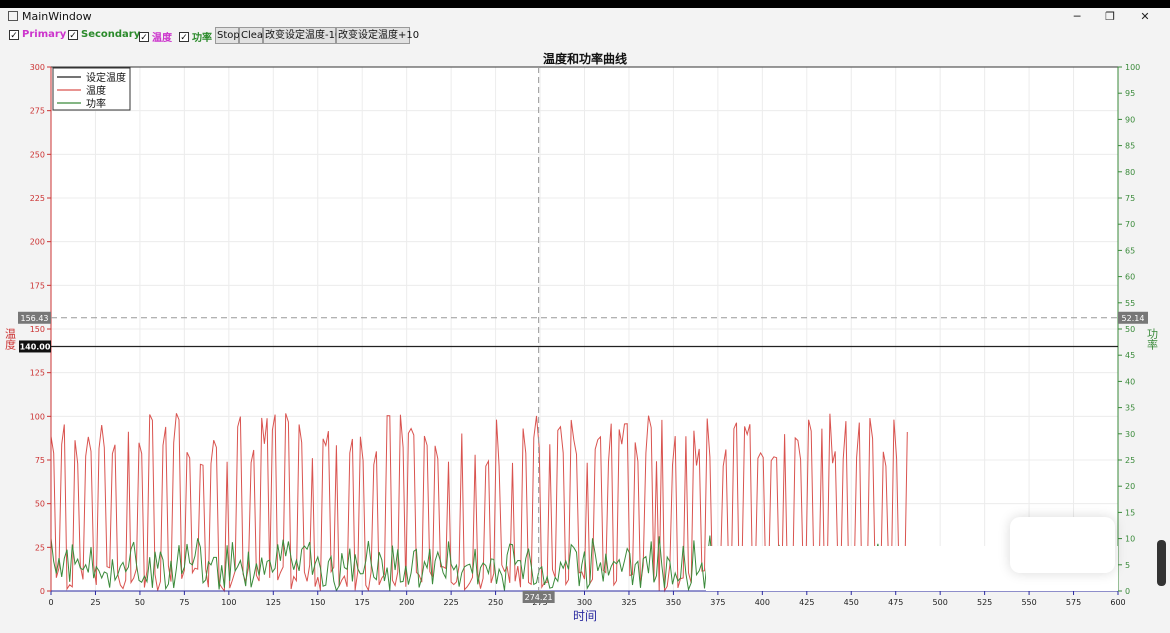 The image size is (1170, 633). I want to click on crosshair-right-label: 52.14, so click(1133, 318).